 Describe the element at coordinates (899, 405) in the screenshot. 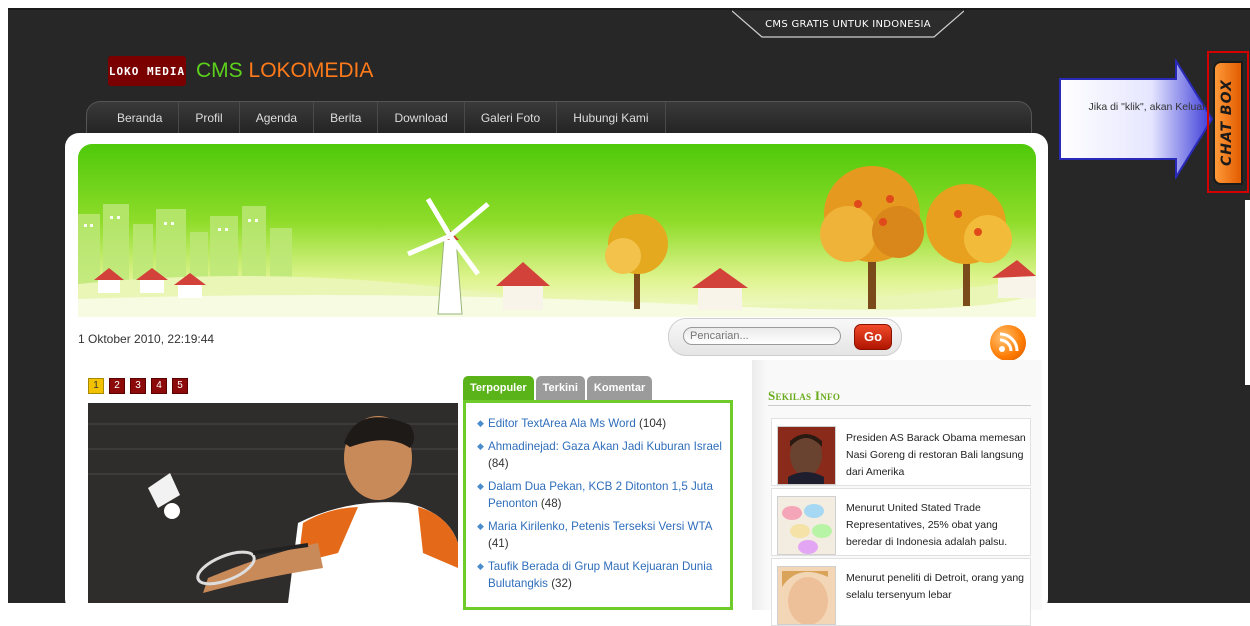

I see `divider` at that location.